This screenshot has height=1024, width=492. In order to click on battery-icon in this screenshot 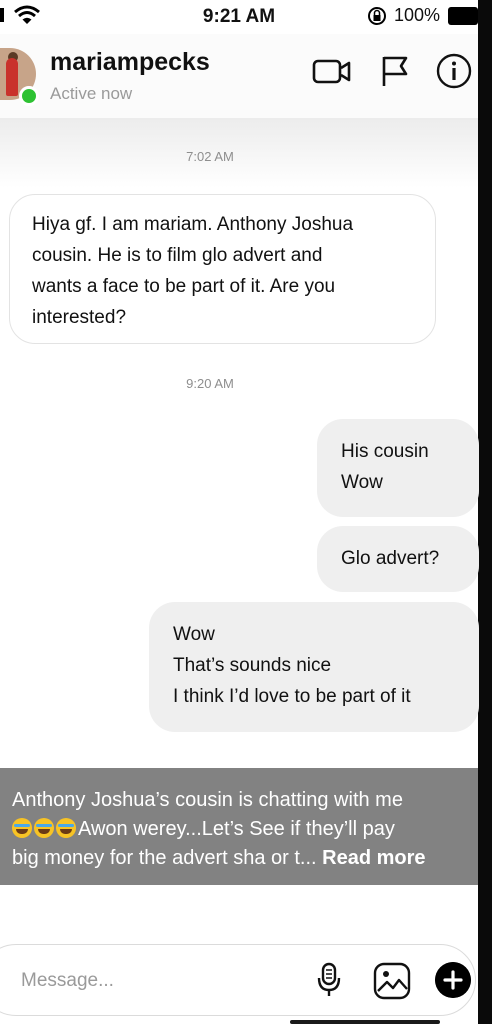, I will do `click(463, 16)`.